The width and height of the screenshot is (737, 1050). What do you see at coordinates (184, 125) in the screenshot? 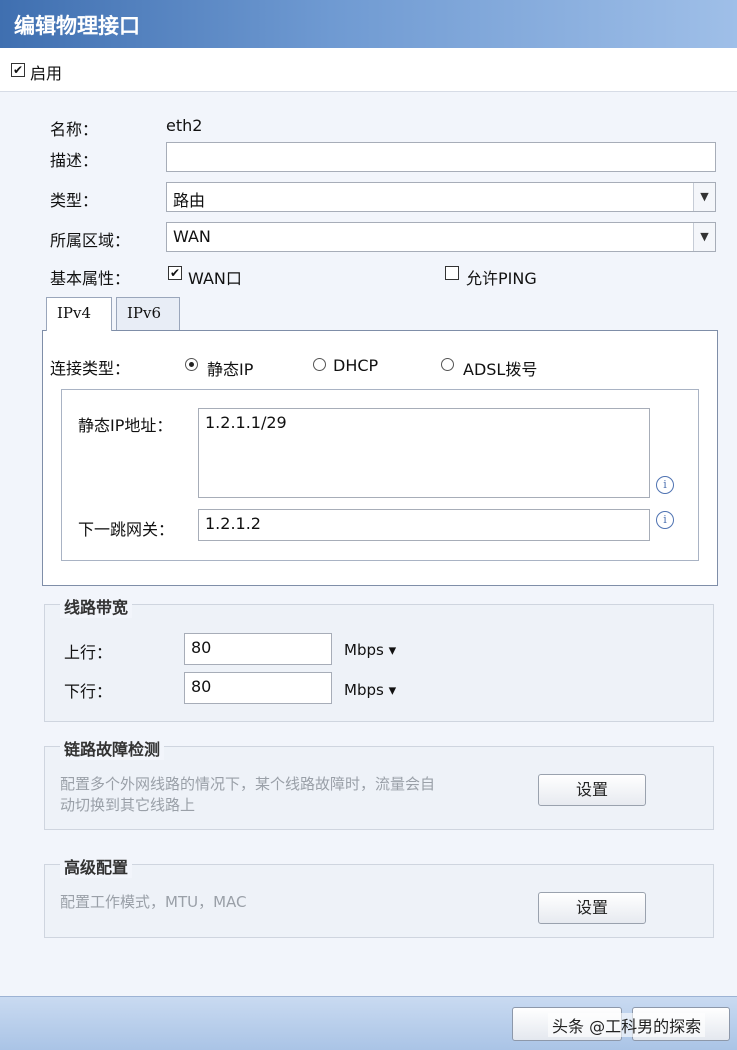
I see `name-value: eth2` at bounding box center [184, 125].